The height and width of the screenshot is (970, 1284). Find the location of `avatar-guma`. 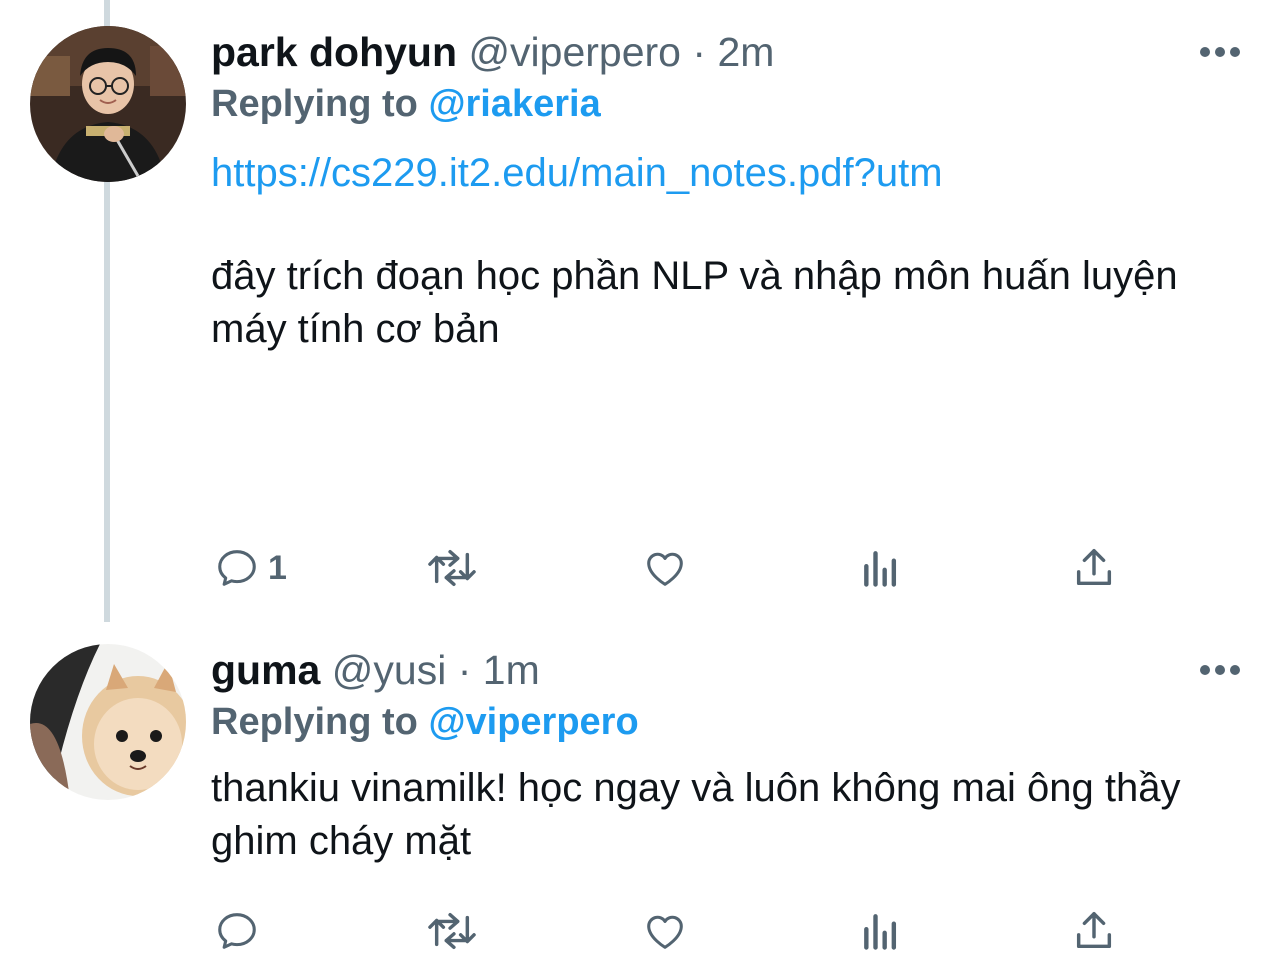

avatar-guma is located at coordinates (108, 722).